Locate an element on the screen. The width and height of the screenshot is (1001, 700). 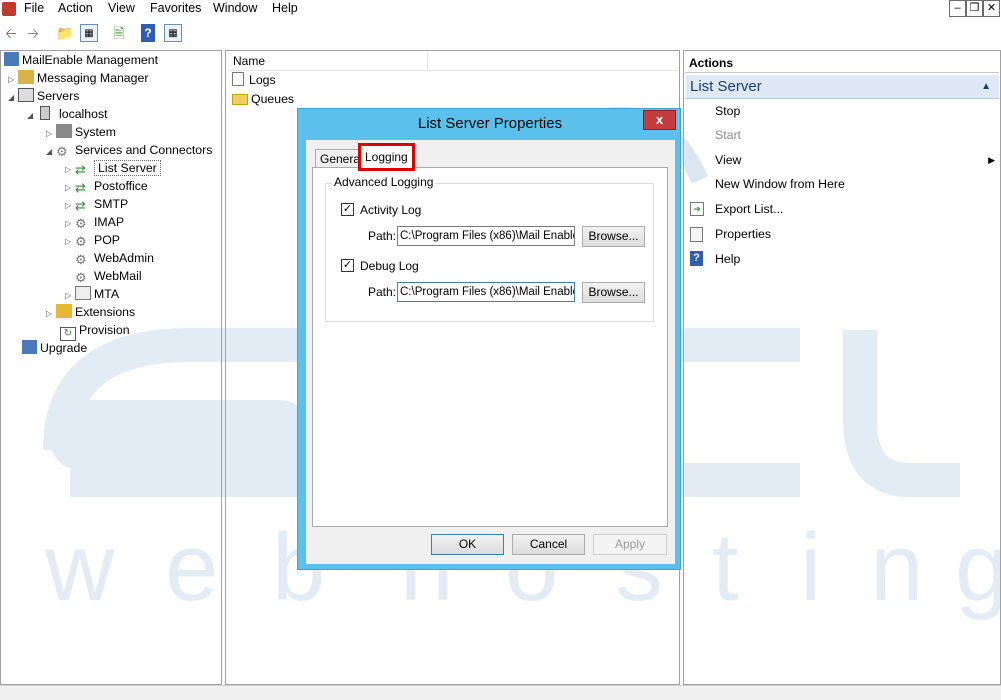
action-help: Help is located at coordinates (727, 259).